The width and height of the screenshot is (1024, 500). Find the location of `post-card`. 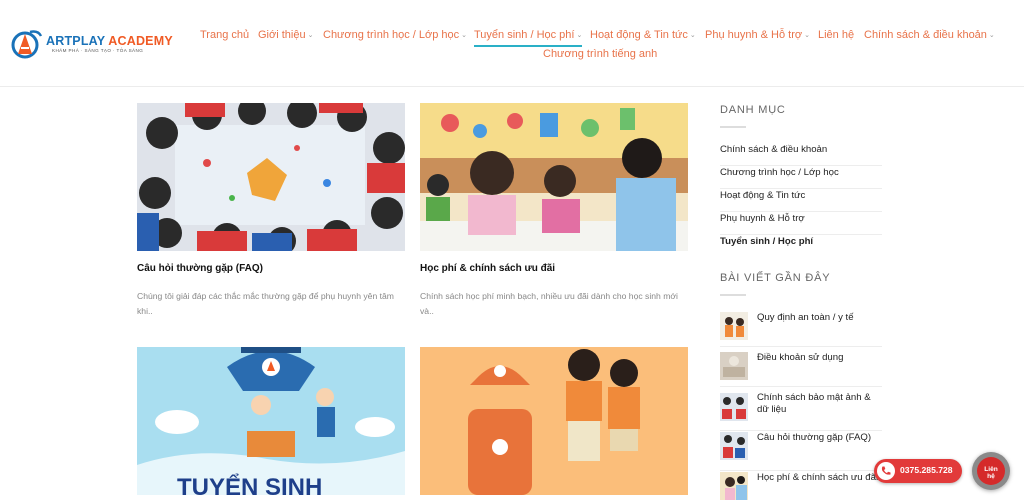

post-card is located at coordinates (554, 421).